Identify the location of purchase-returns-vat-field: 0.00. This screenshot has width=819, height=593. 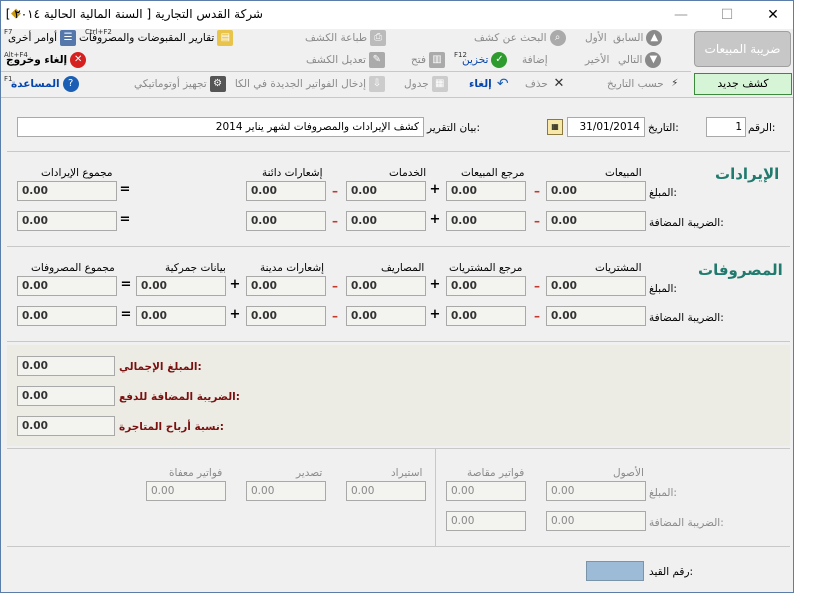
(486, 316).